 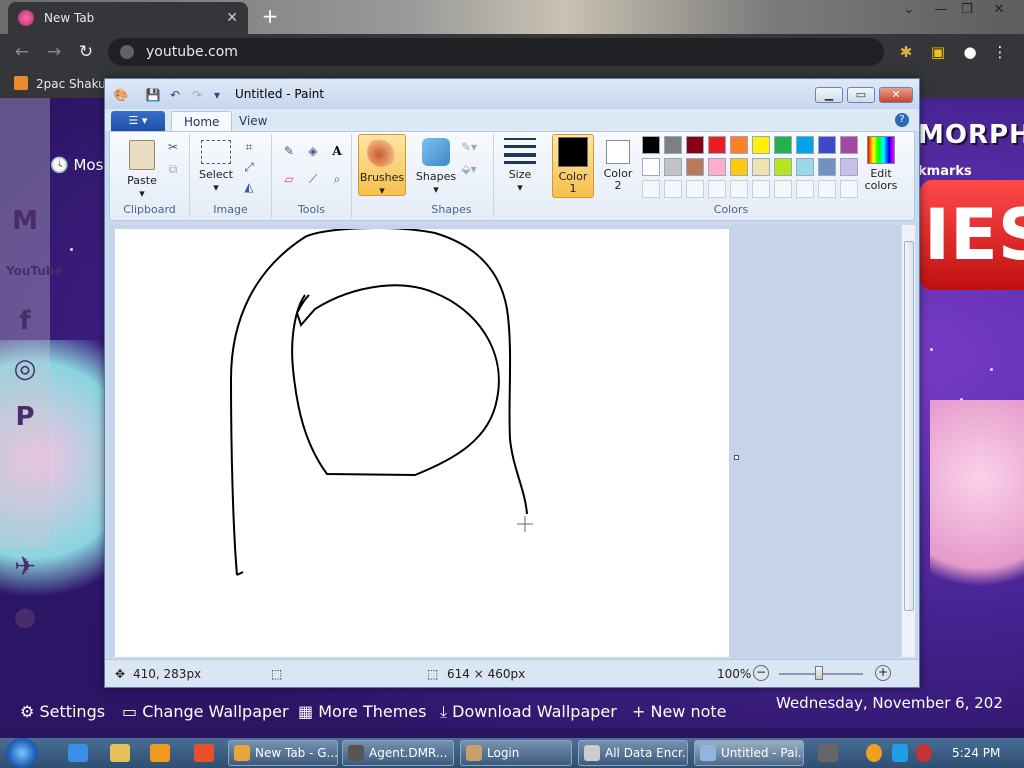 What do you see at coordinates (120, 753) in the screenshot?
I see `explorer-folder-icon` at bounding box center [120, 753].